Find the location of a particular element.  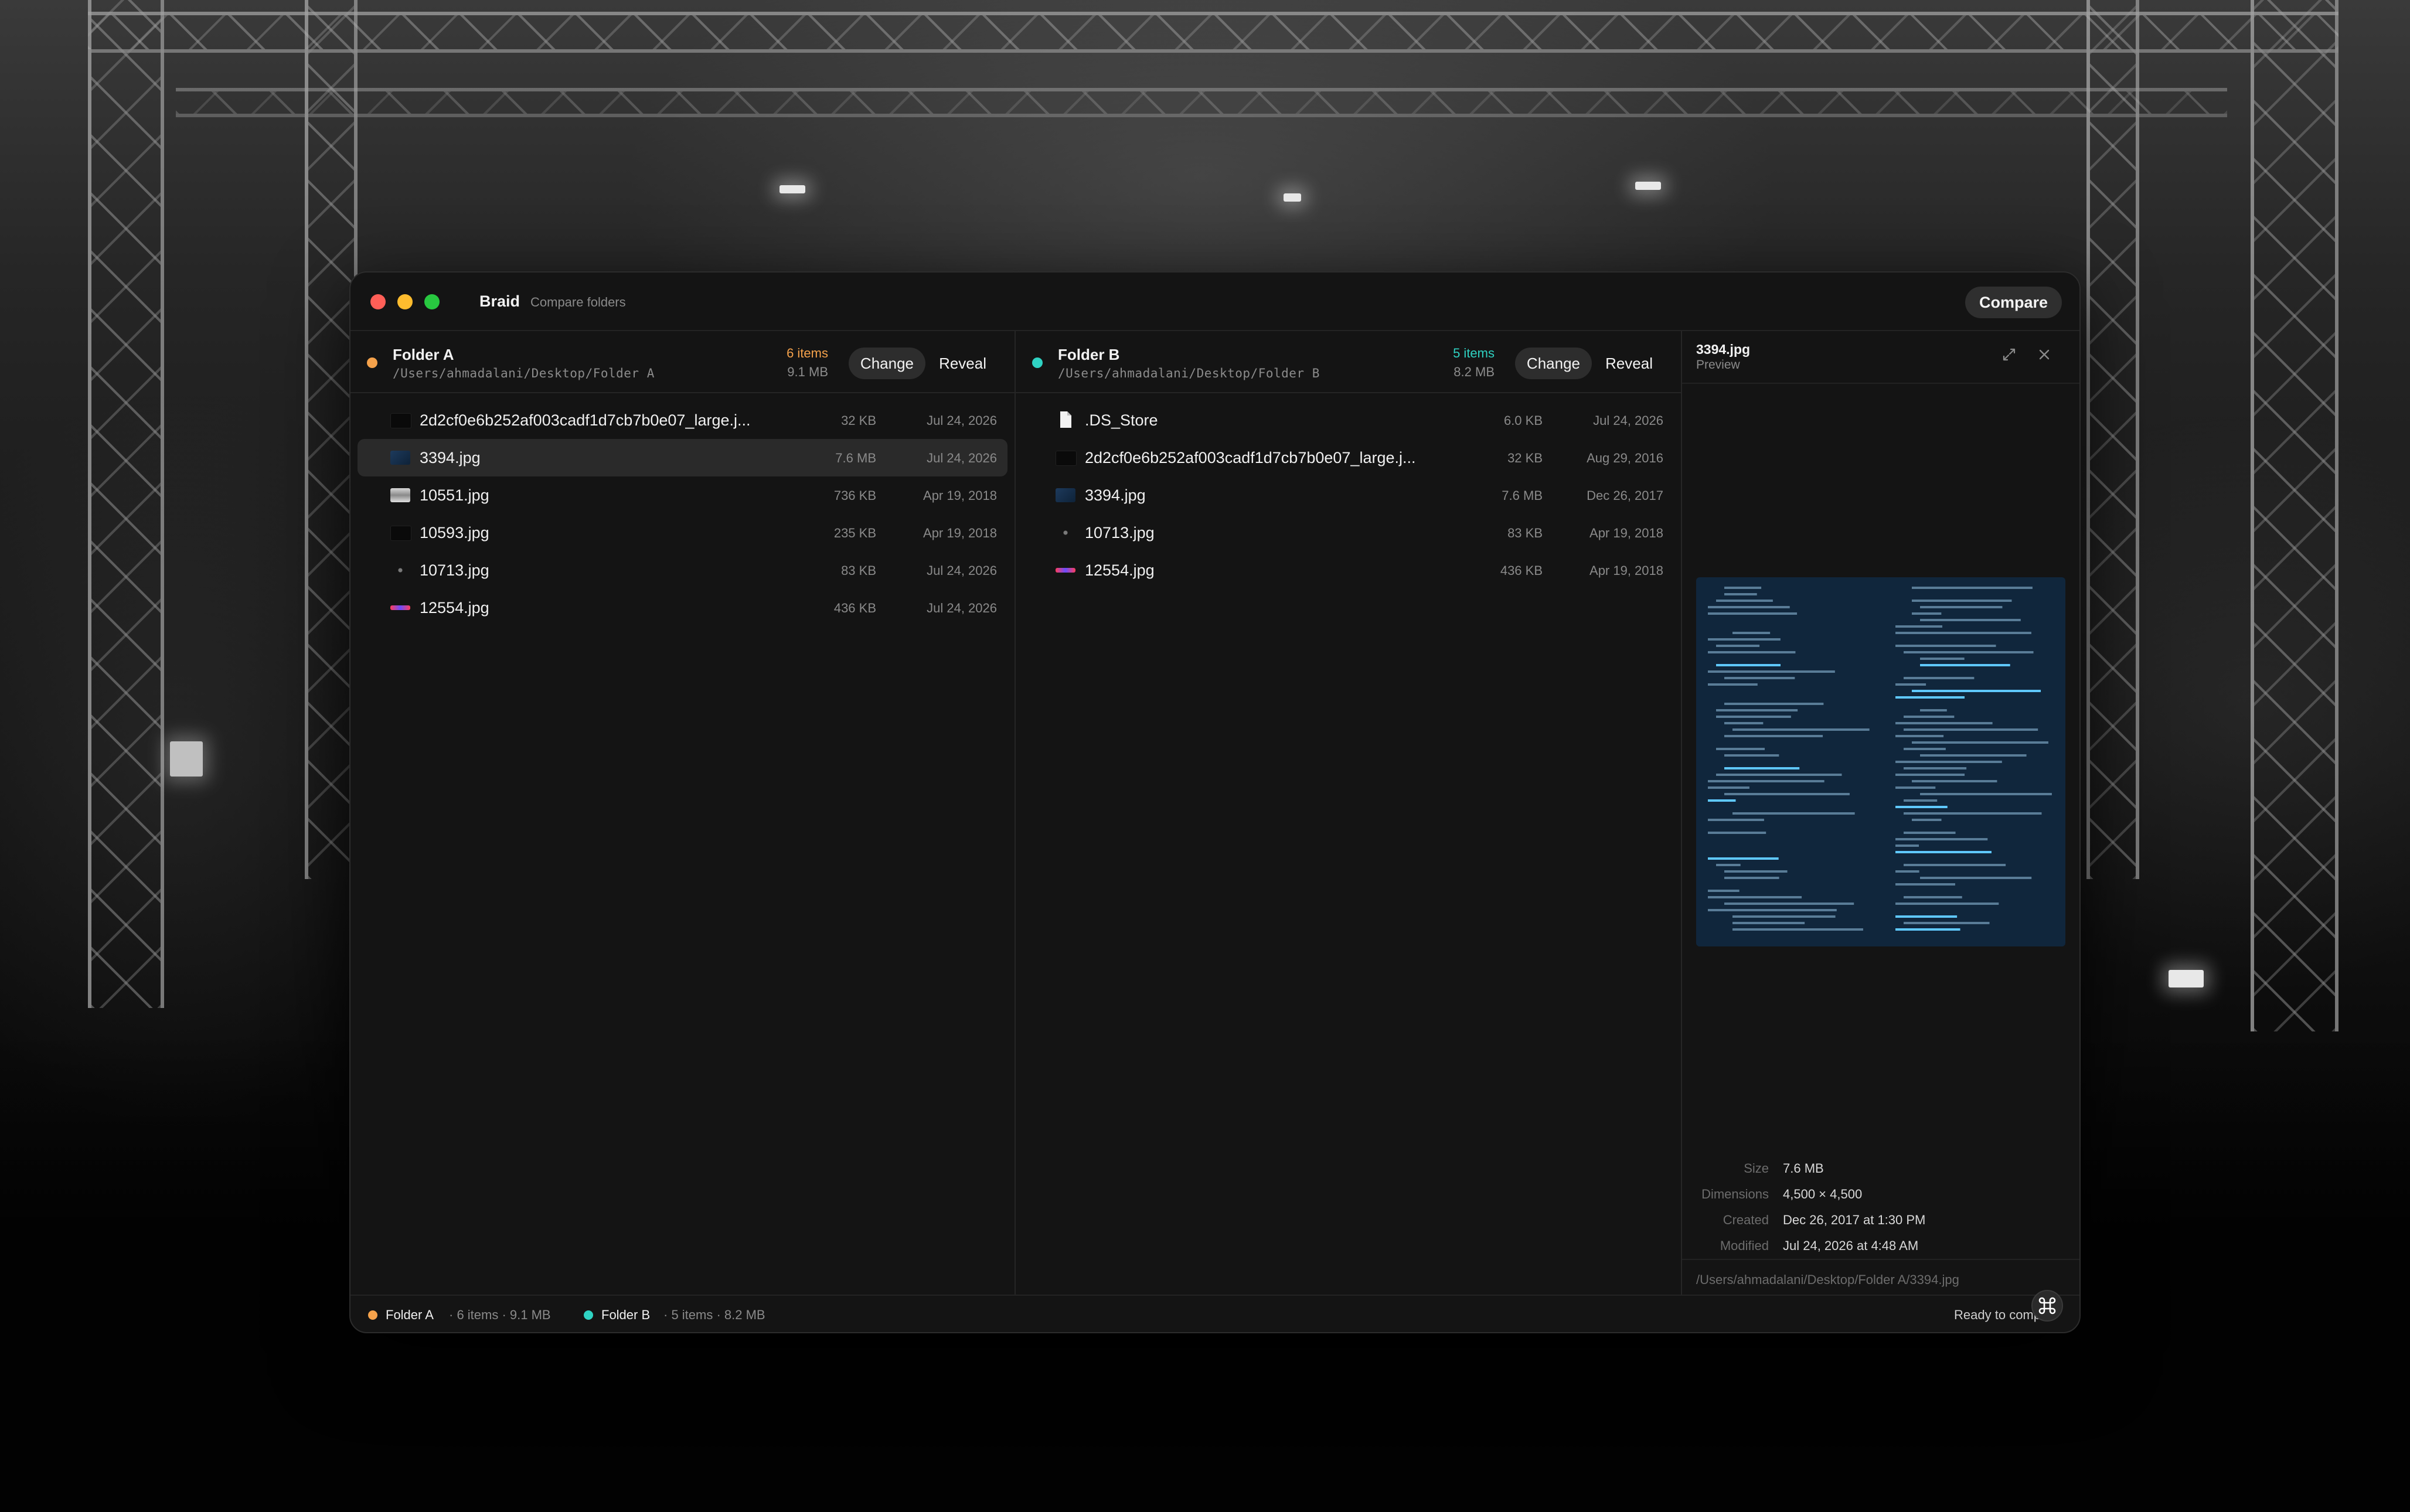

folder-a-reveal-button: Reveal is located at coordinates (962, 363).